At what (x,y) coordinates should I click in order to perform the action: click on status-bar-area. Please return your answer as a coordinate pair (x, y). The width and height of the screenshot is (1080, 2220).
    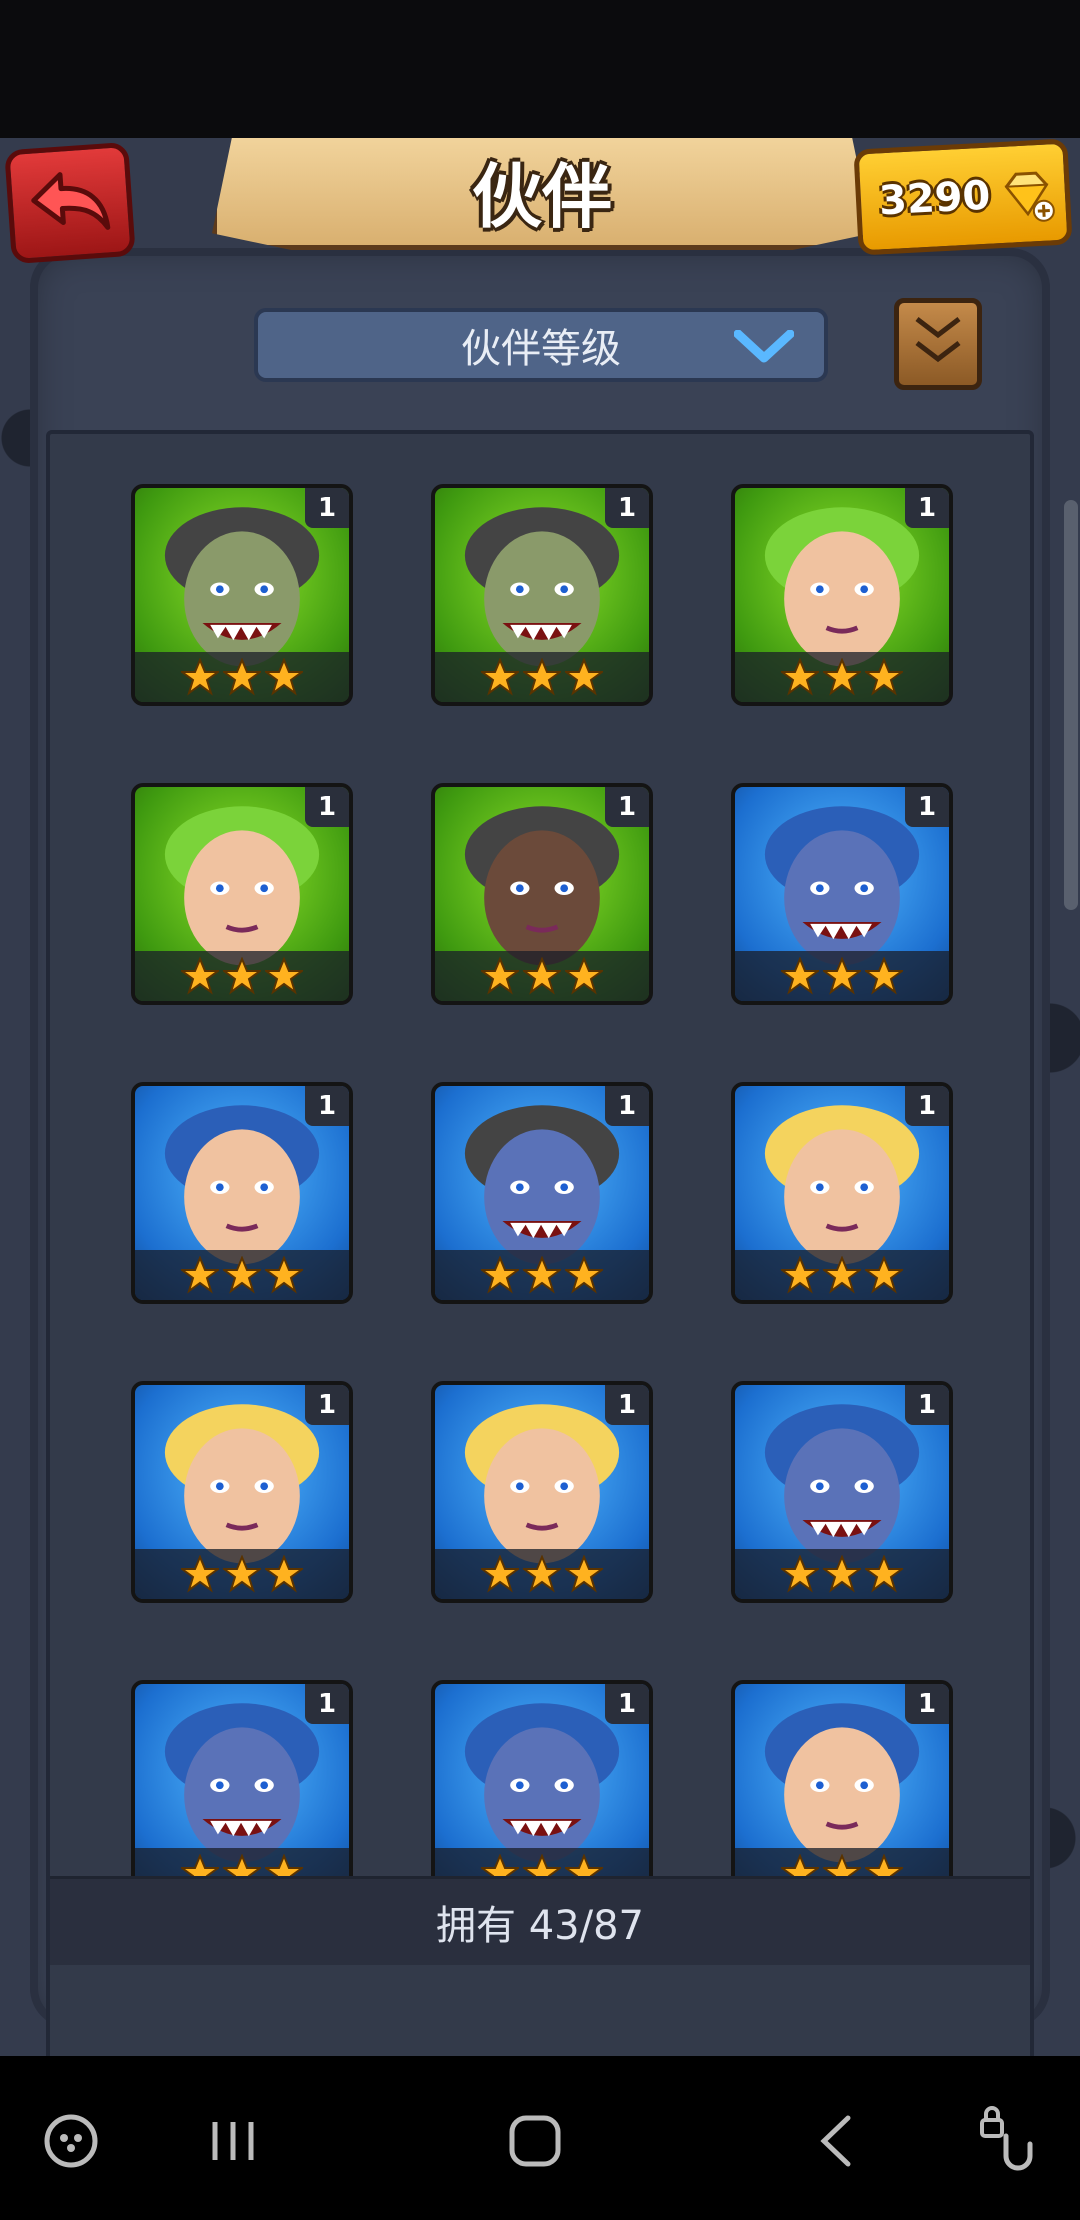
    Looking at the image, I should click on (540, 69).